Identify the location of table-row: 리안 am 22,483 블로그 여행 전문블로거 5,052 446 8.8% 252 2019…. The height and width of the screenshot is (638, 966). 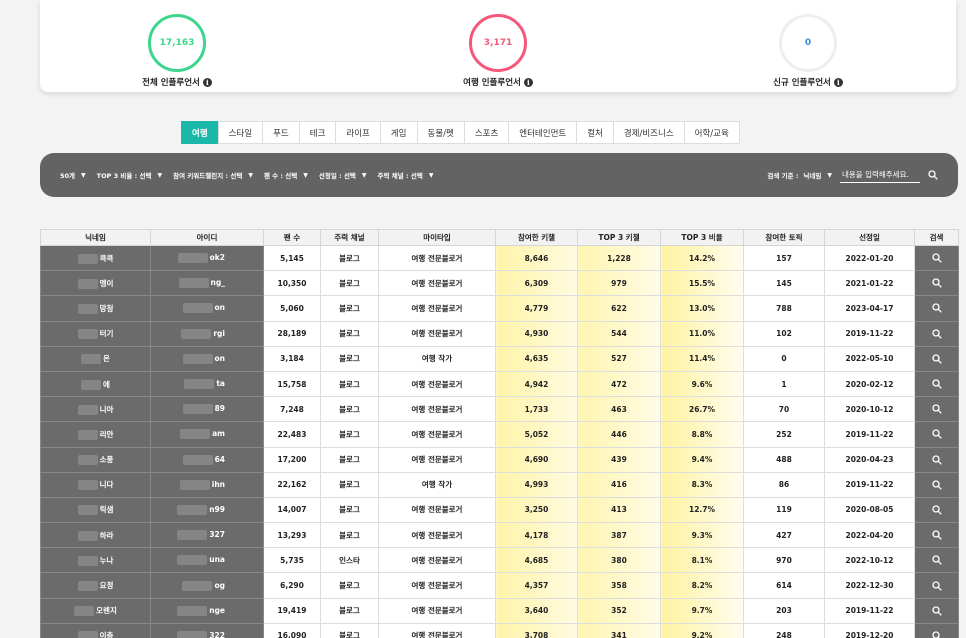
(499, 434).